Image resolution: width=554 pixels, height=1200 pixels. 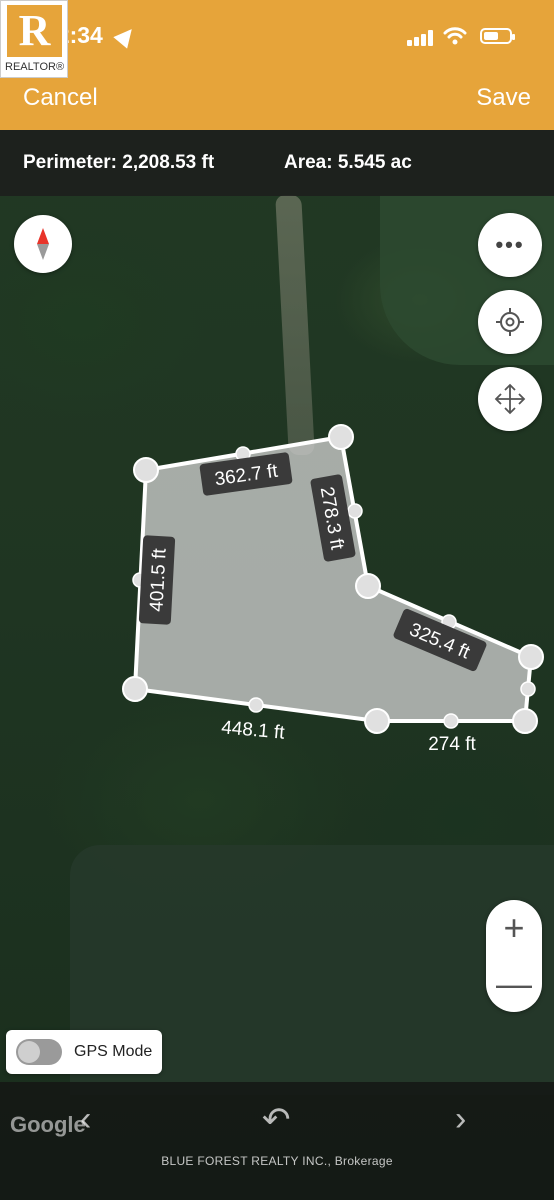 I want to click on edge-label: 274 ft, so click(x=452, y=744).